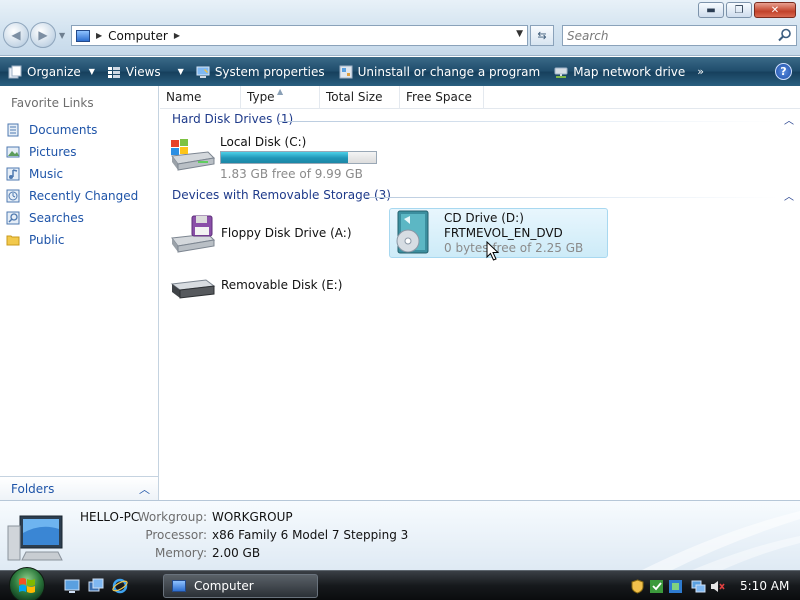  What do you see at coordinates (310, 535) in the screenshot?
I see `processor-value: x86 Family 6 Model 7 Stepping 3` at bounding box center [310, 535].